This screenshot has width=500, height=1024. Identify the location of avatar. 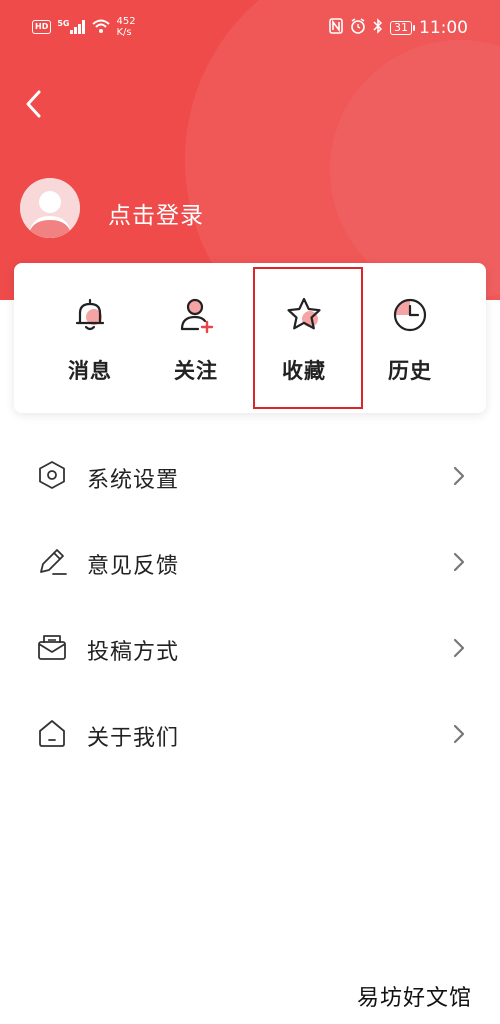
(50, 208).